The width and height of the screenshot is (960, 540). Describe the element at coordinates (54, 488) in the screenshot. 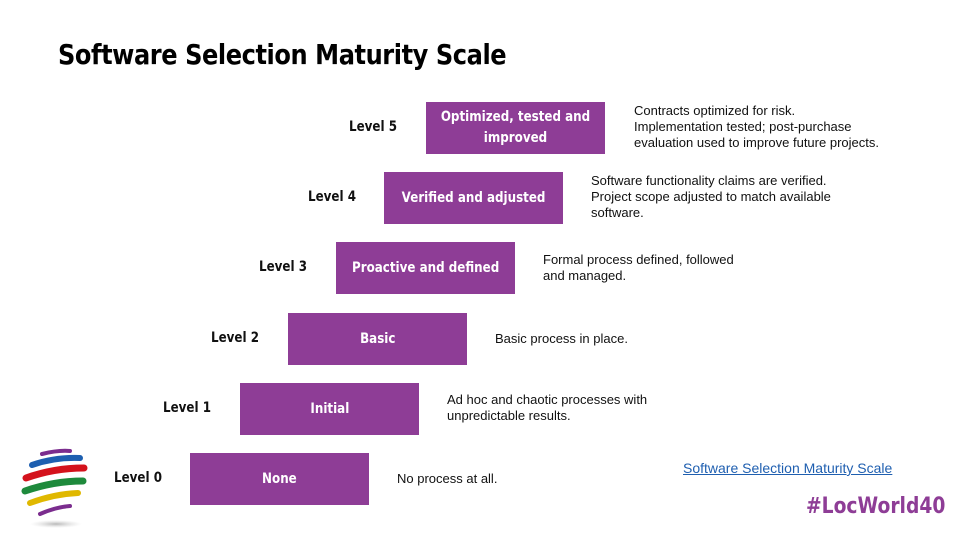

I see `striped-globe-logo-icon` at that location.